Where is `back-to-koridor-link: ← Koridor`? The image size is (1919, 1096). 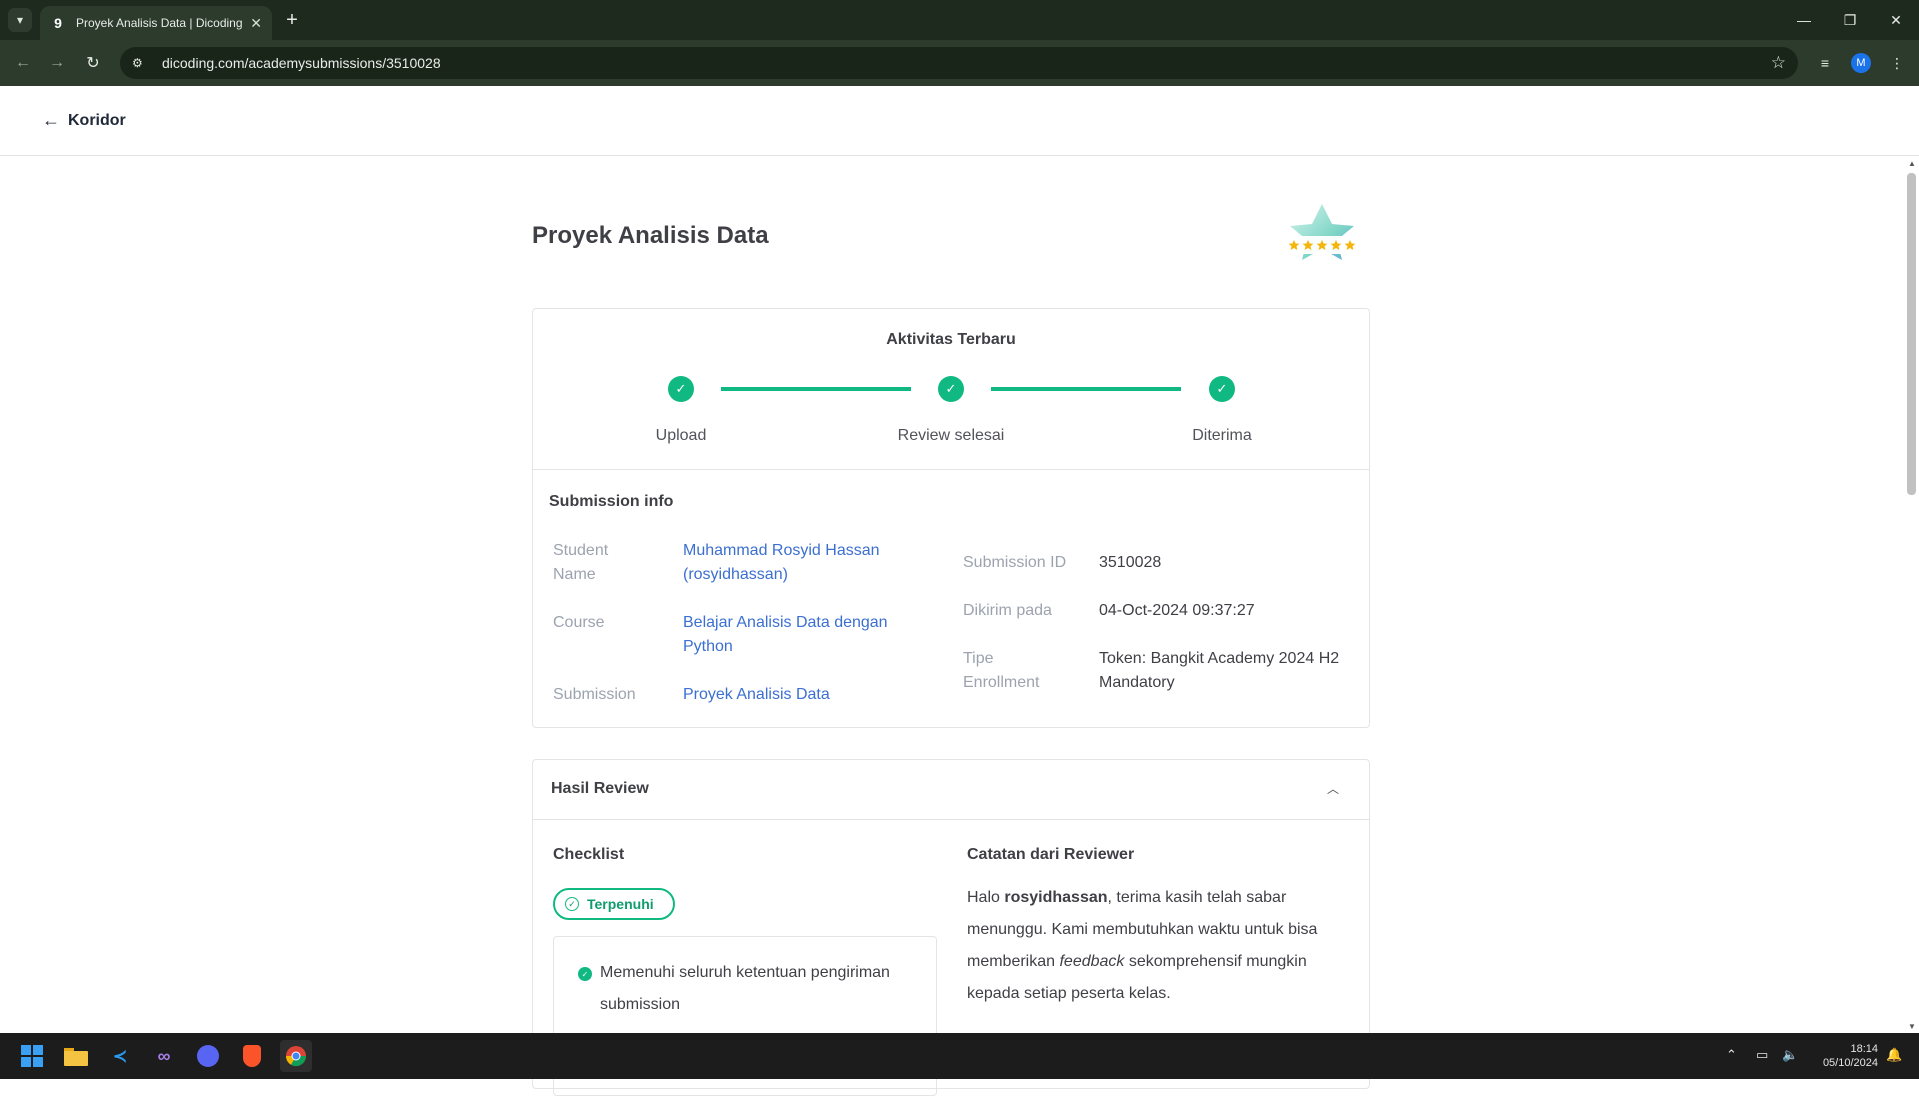 back-to-koridor-link: ← Koridor is located at coordinates (84, 120).